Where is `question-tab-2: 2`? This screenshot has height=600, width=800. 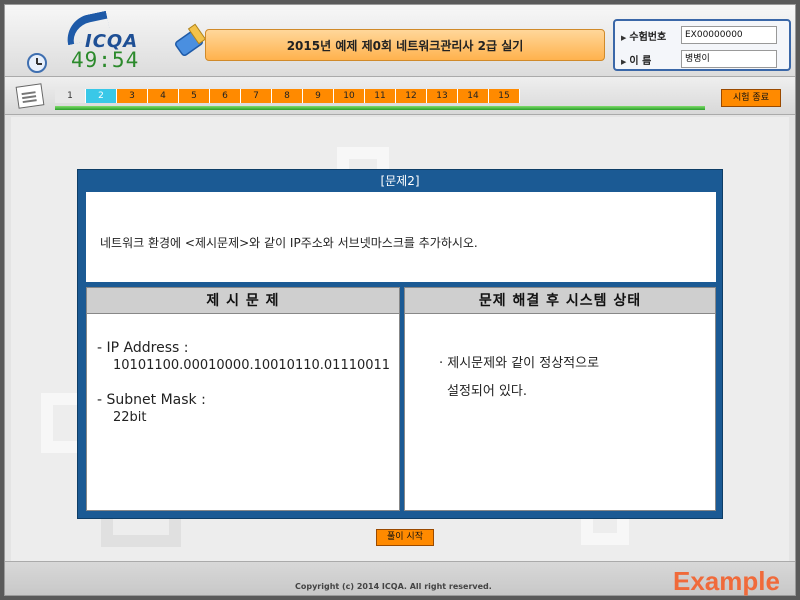 question-tab-2: 2 is located at coordinates (101, 96).